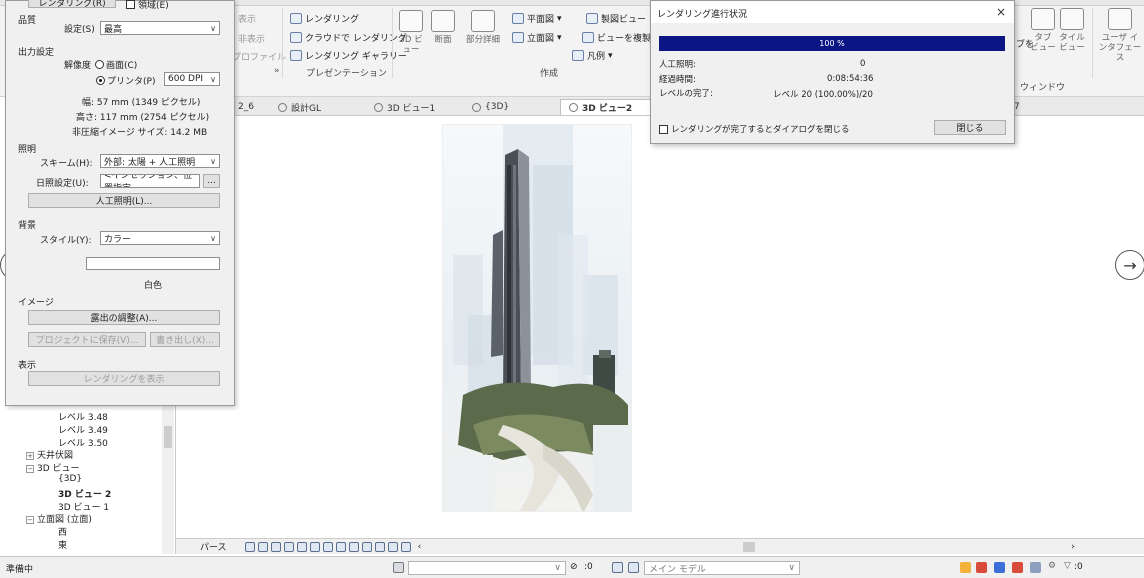 The width and height of the screenshot is (1144, 578). I want to click on visual-style-icon, so click(275, 546).